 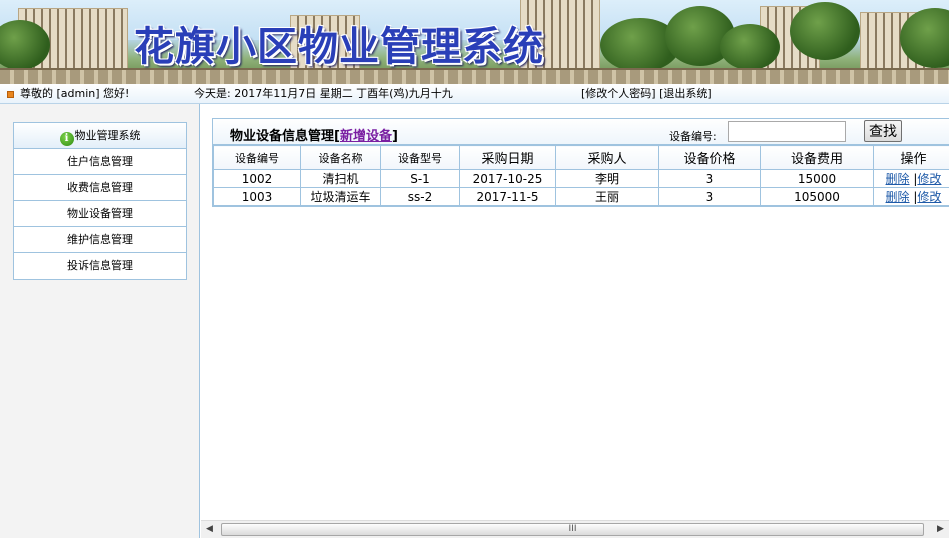 I want to click on cell-cost: 105000, so click(x=817, y=196).